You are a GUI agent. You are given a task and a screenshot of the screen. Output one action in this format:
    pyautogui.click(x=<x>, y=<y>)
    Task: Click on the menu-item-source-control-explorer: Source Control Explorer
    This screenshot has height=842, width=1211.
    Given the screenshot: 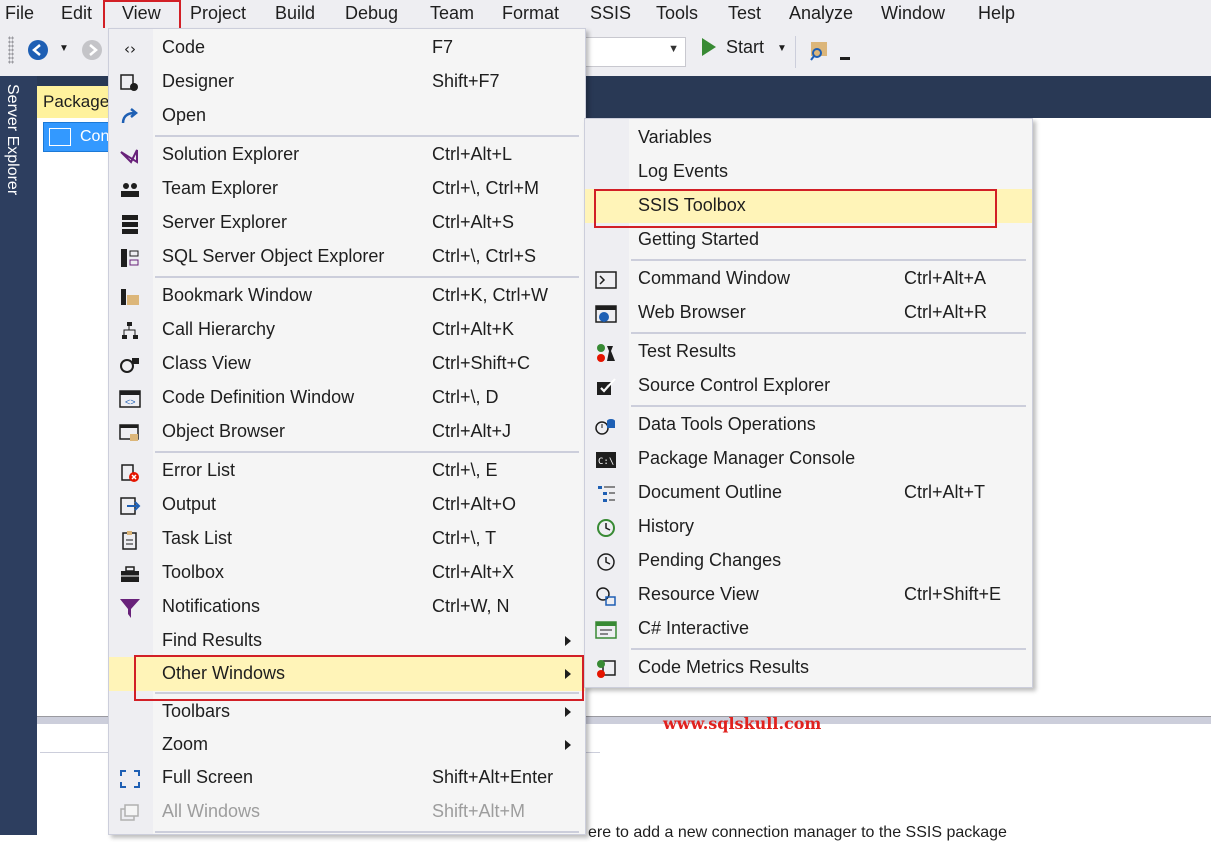 What is the action you would take?
    pyautogui.click(x=808, y=386)
    